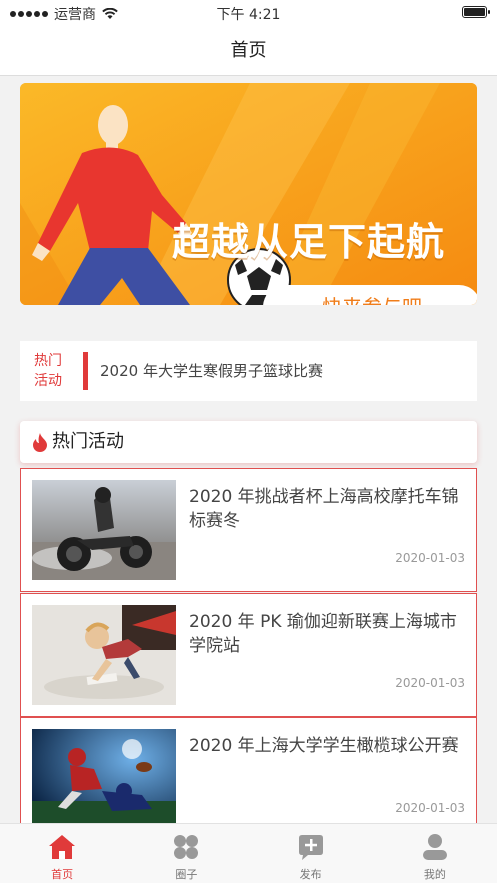 This screenshot has width=497, height=883. What do you see at coordinates (310, 874) in the screenshot?
I see `tab-label: 发布` at bounding box center [310, 874].